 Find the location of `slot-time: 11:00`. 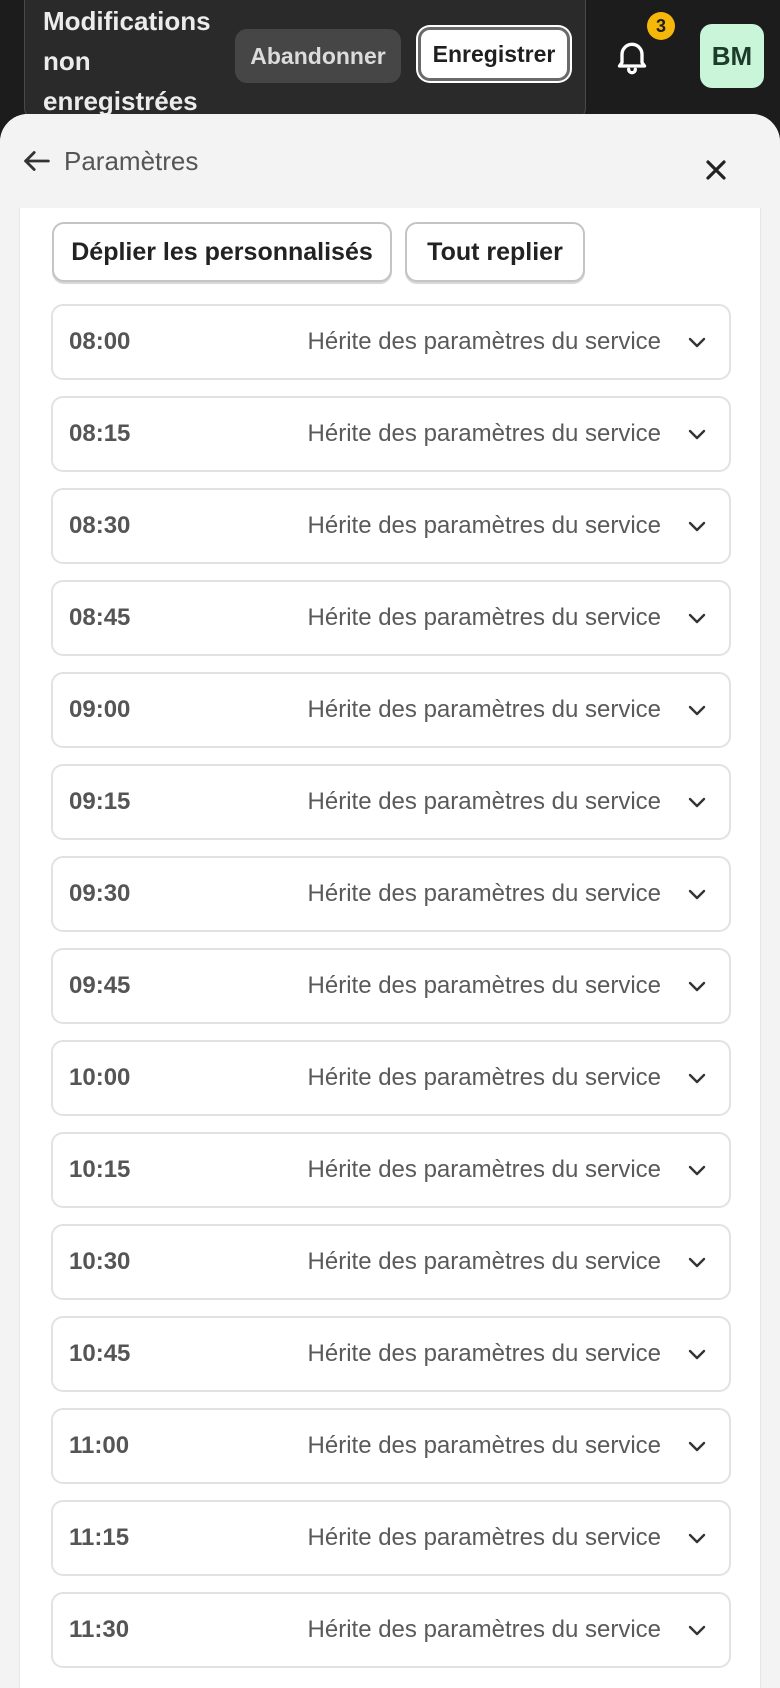

slot-time: 11:00 is located at coordinates (99, 1445).